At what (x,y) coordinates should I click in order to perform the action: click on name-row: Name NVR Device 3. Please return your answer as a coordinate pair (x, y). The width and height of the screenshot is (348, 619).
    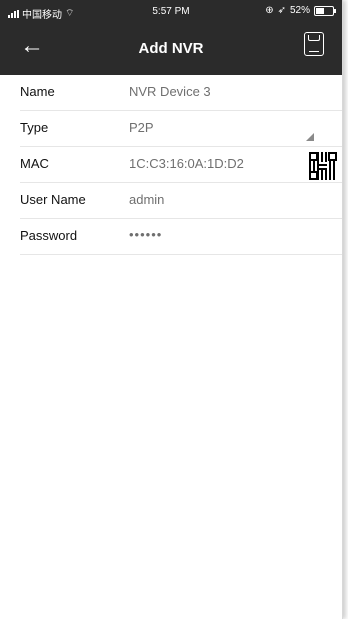
    Looking at the image, I should click on (181, 93).